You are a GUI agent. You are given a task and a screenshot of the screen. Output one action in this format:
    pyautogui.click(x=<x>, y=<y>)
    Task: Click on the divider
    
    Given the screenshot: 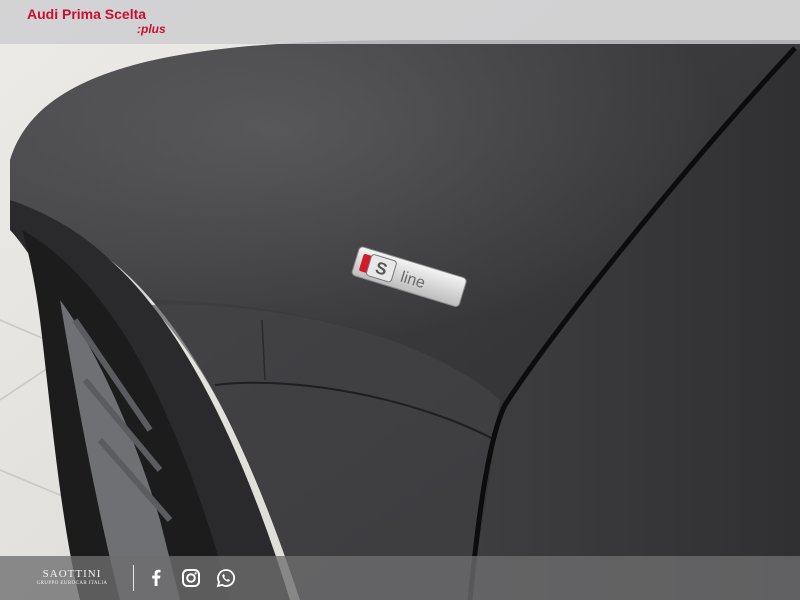 What is the action you would take?
    pyautogui.click(x=133, y=578)
    